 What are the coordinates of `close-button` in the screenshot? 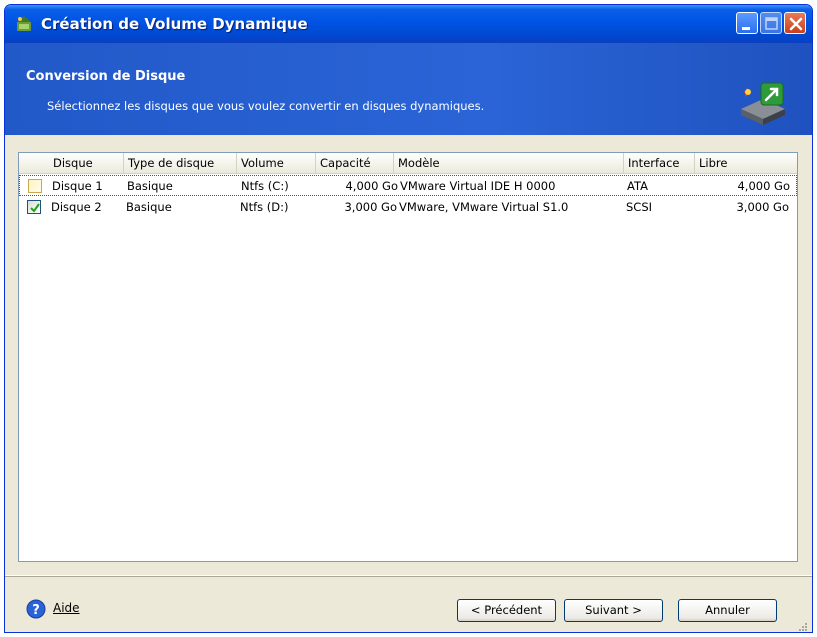 It's located at (795, 23).